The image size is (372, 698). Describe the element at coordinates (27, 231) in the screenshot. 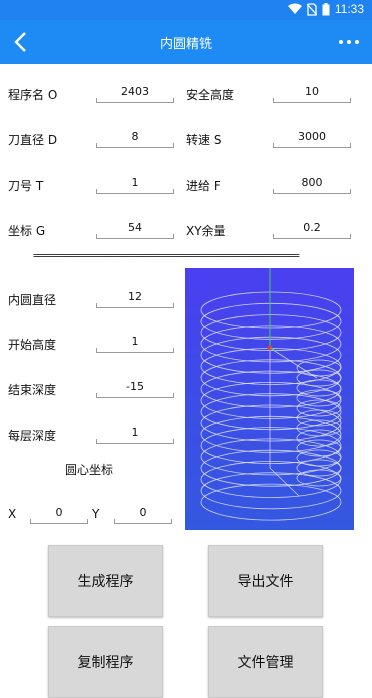

I see `coordinate-label: 坐标 G` at that location.